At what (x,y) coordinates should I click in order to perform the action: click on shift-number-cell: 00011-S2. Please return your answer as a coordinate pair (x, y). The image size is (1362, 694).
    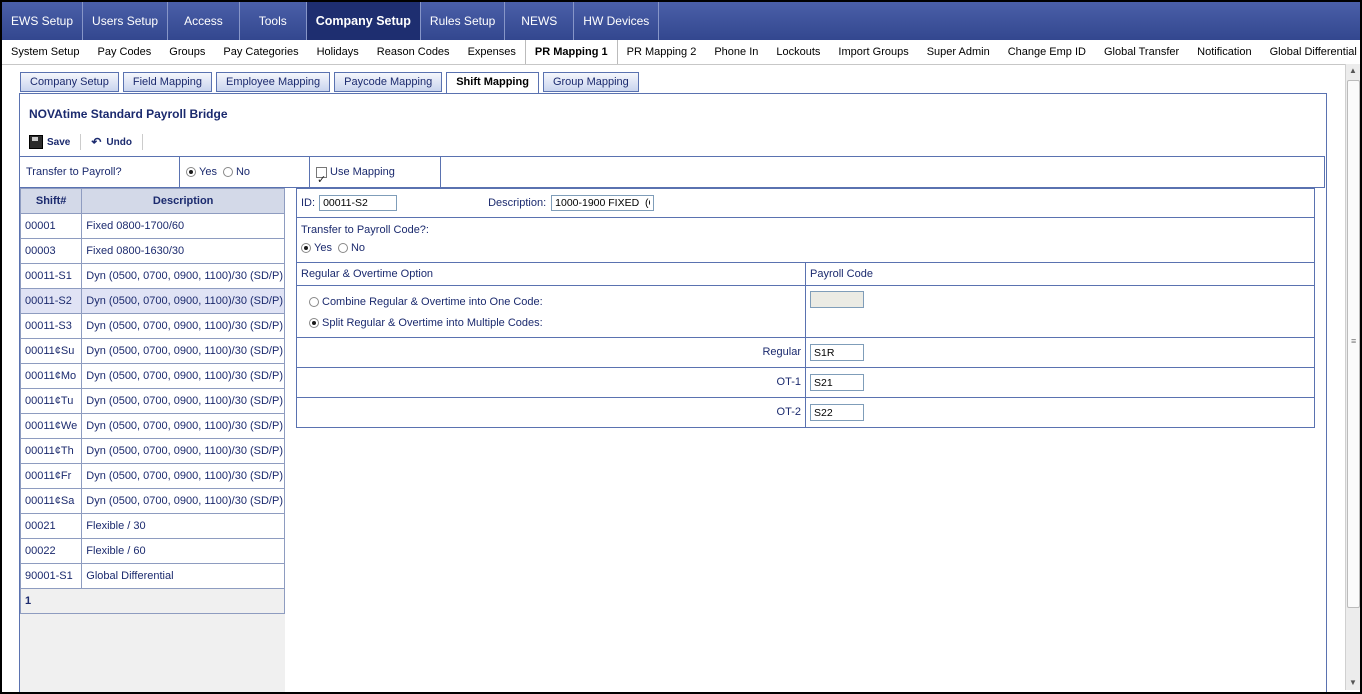
    Looking at the image, I should click on (51, 301).